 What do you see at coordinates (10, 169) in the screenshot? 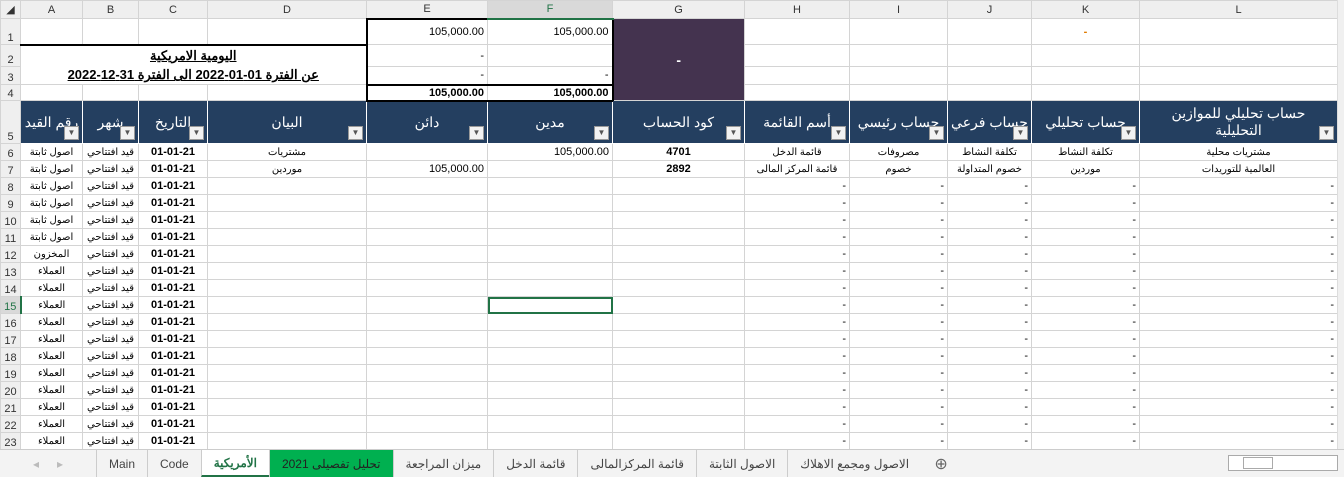
I see `row-header: 7` at bounding box center [10, 169].